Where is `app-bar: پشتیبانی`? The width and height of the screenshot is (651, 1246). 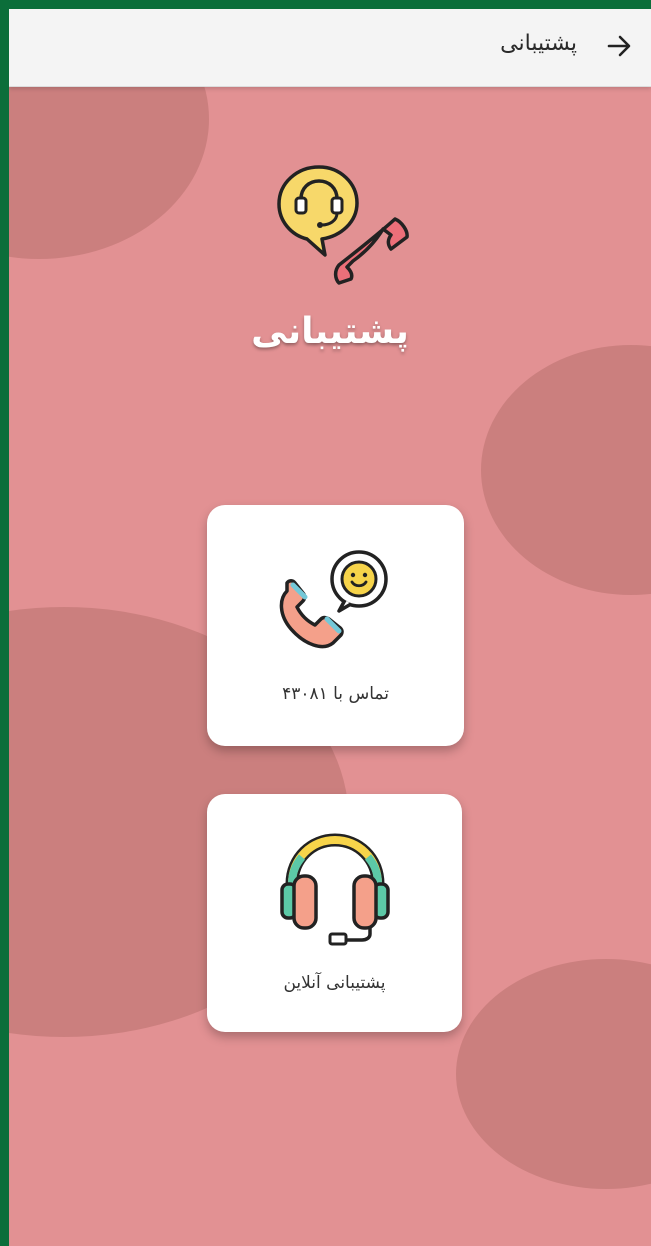 app-bar: پشتیبانی is located at coordinates (330, 48).